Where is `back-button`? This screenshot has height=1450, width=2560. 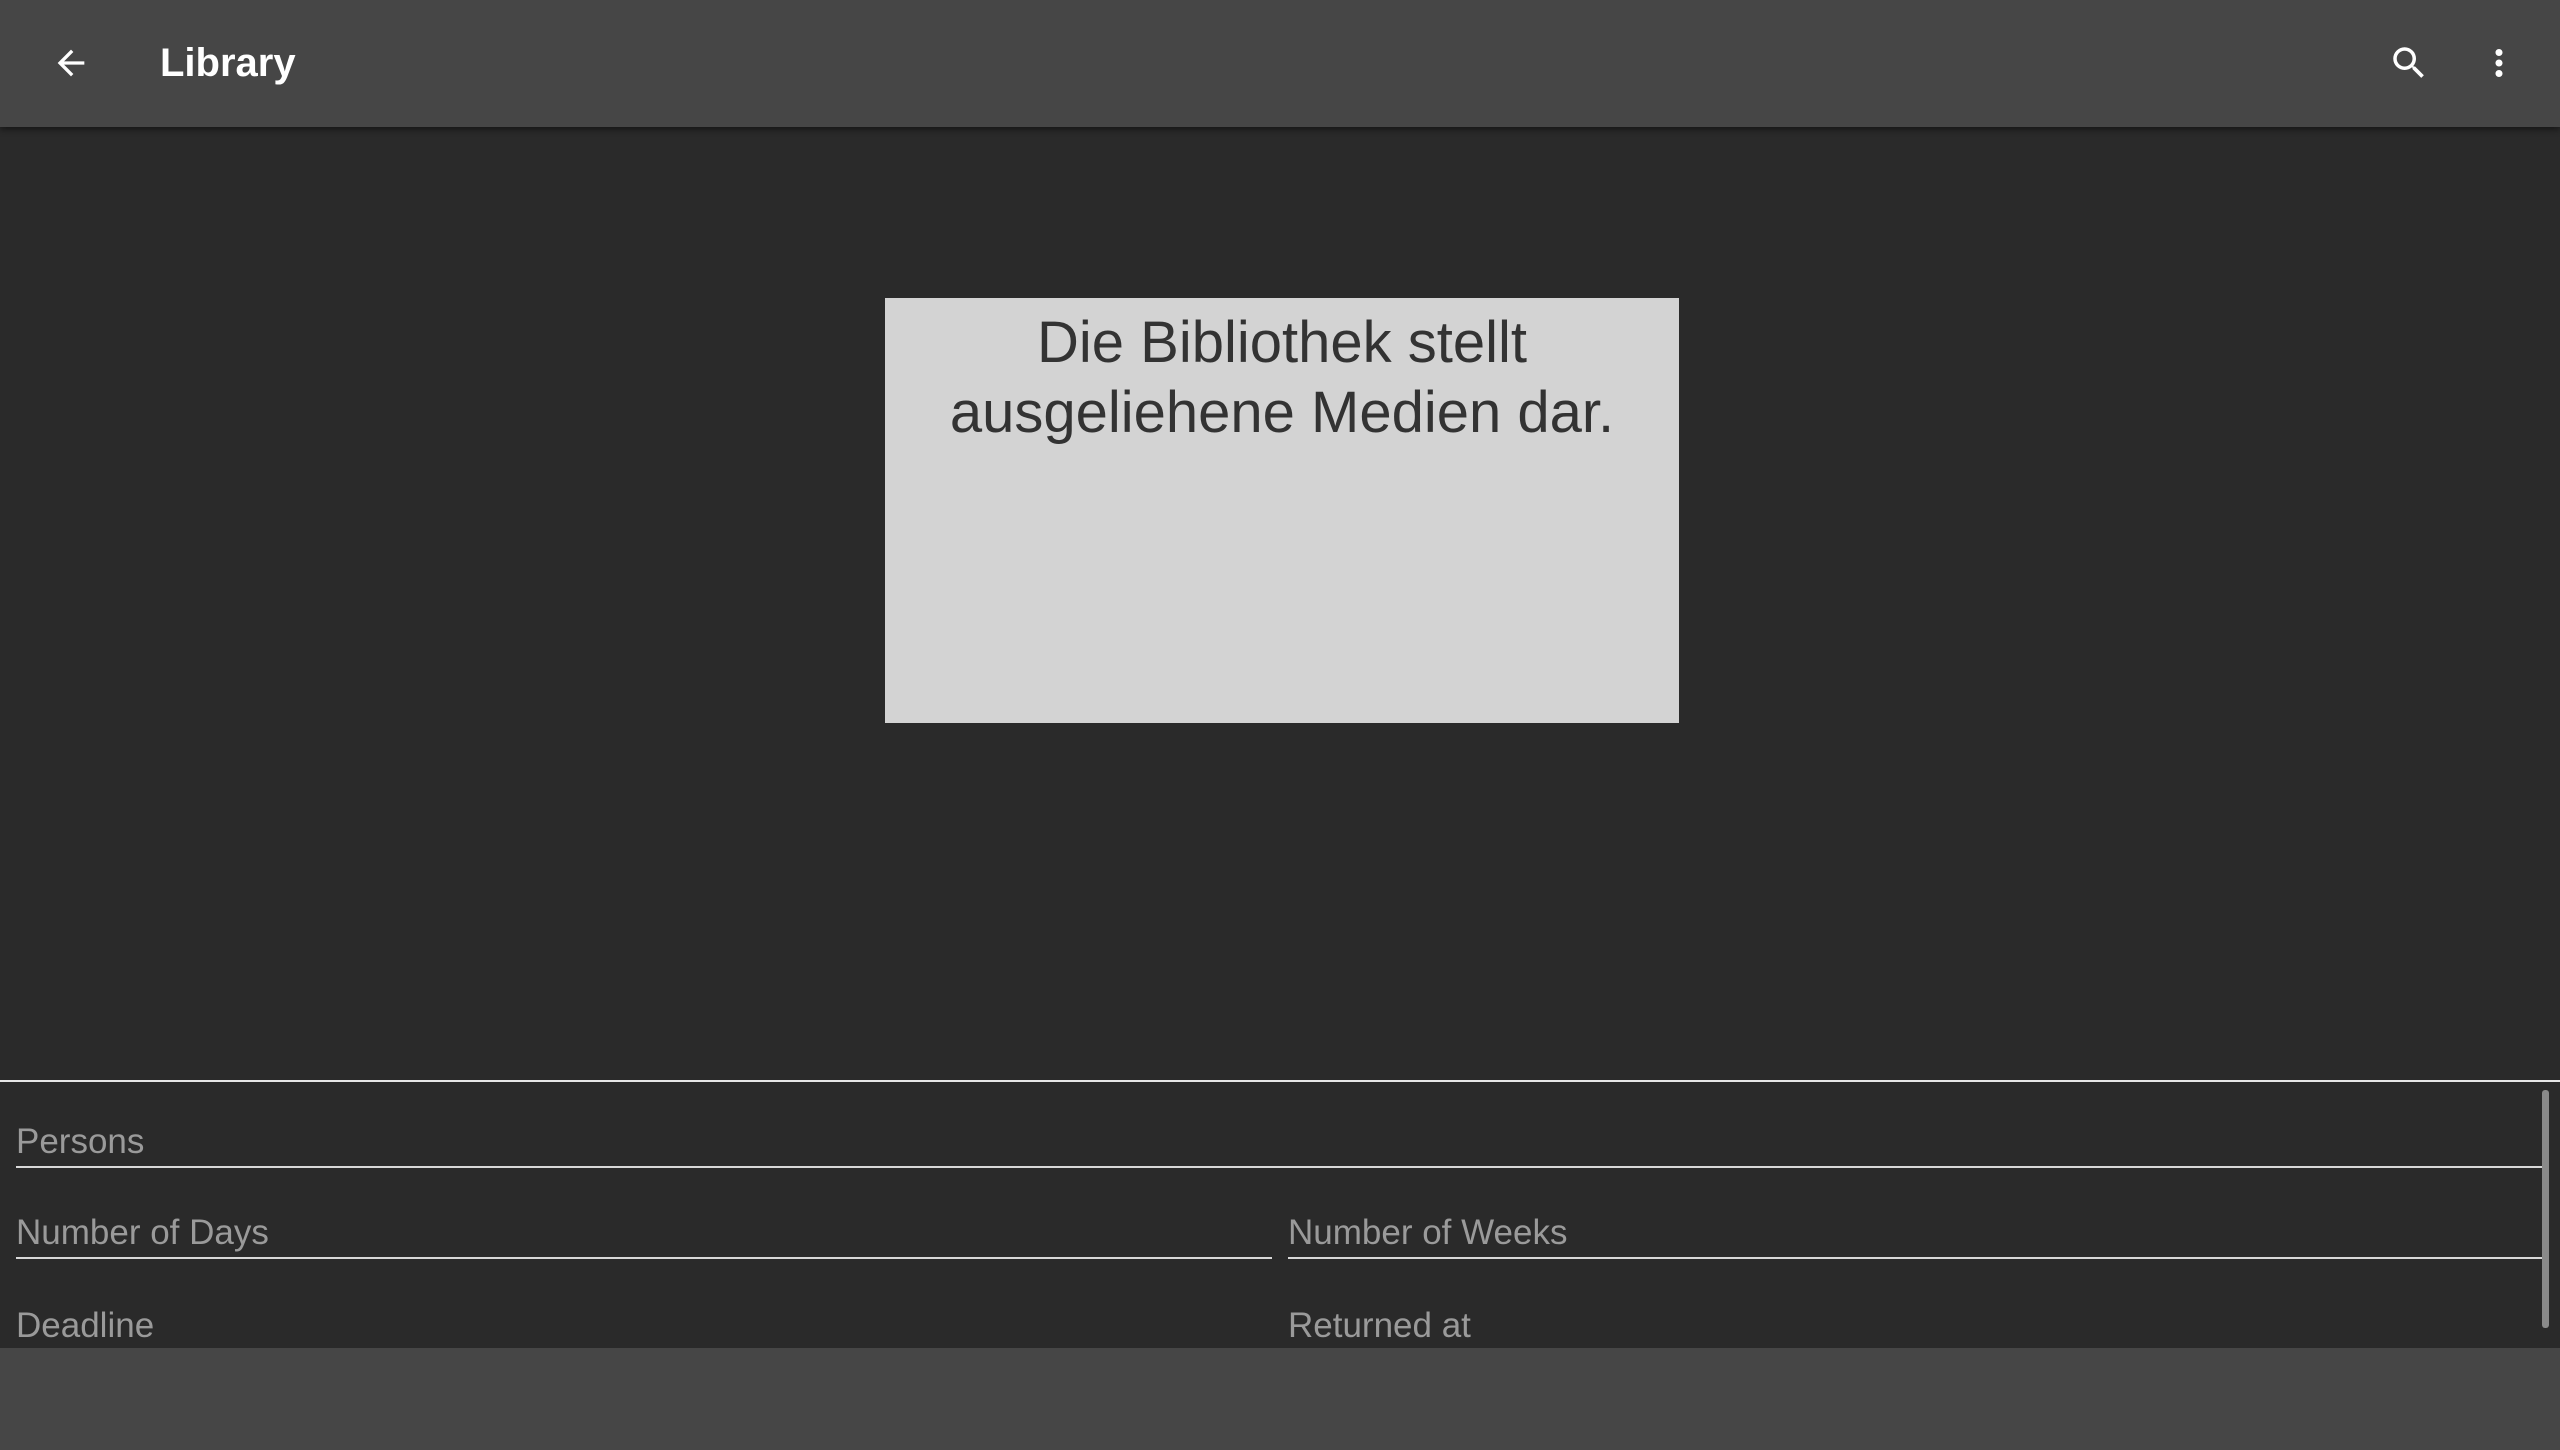
back-button is located at coordinates (71, 63).